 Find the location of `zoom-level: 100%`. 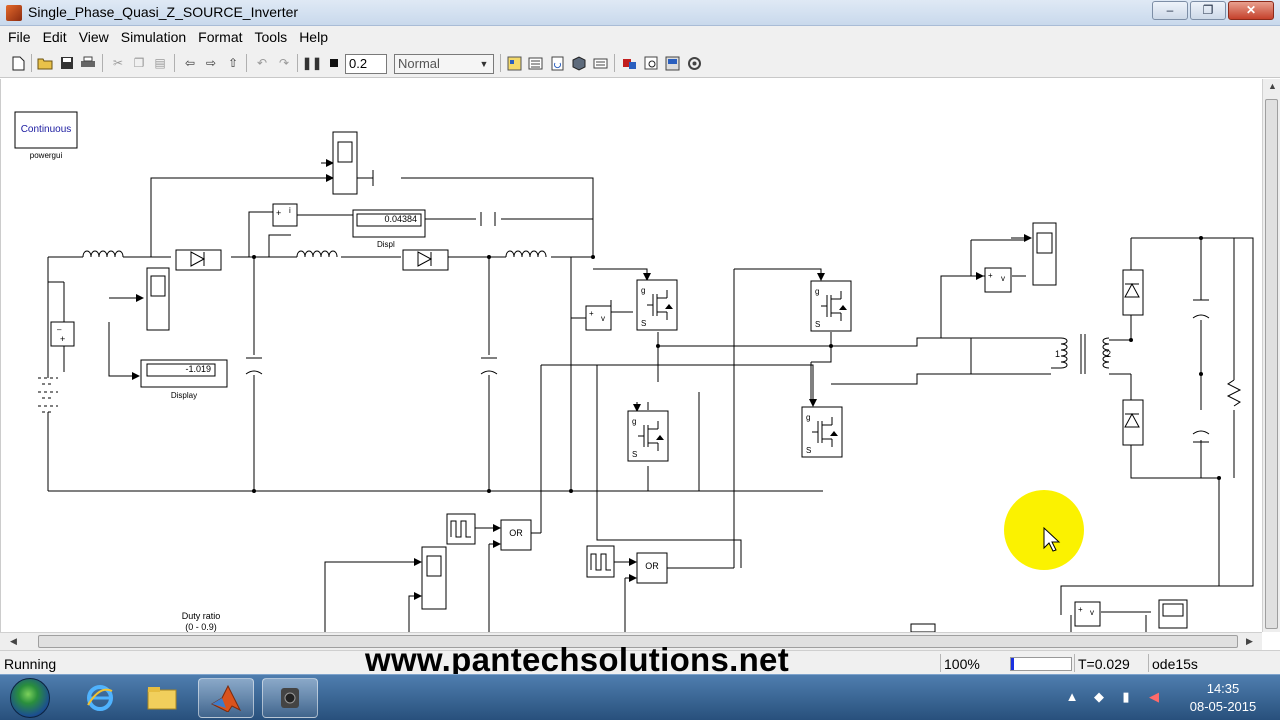

zoom-level: 100% is located at coordinates (962, 664).